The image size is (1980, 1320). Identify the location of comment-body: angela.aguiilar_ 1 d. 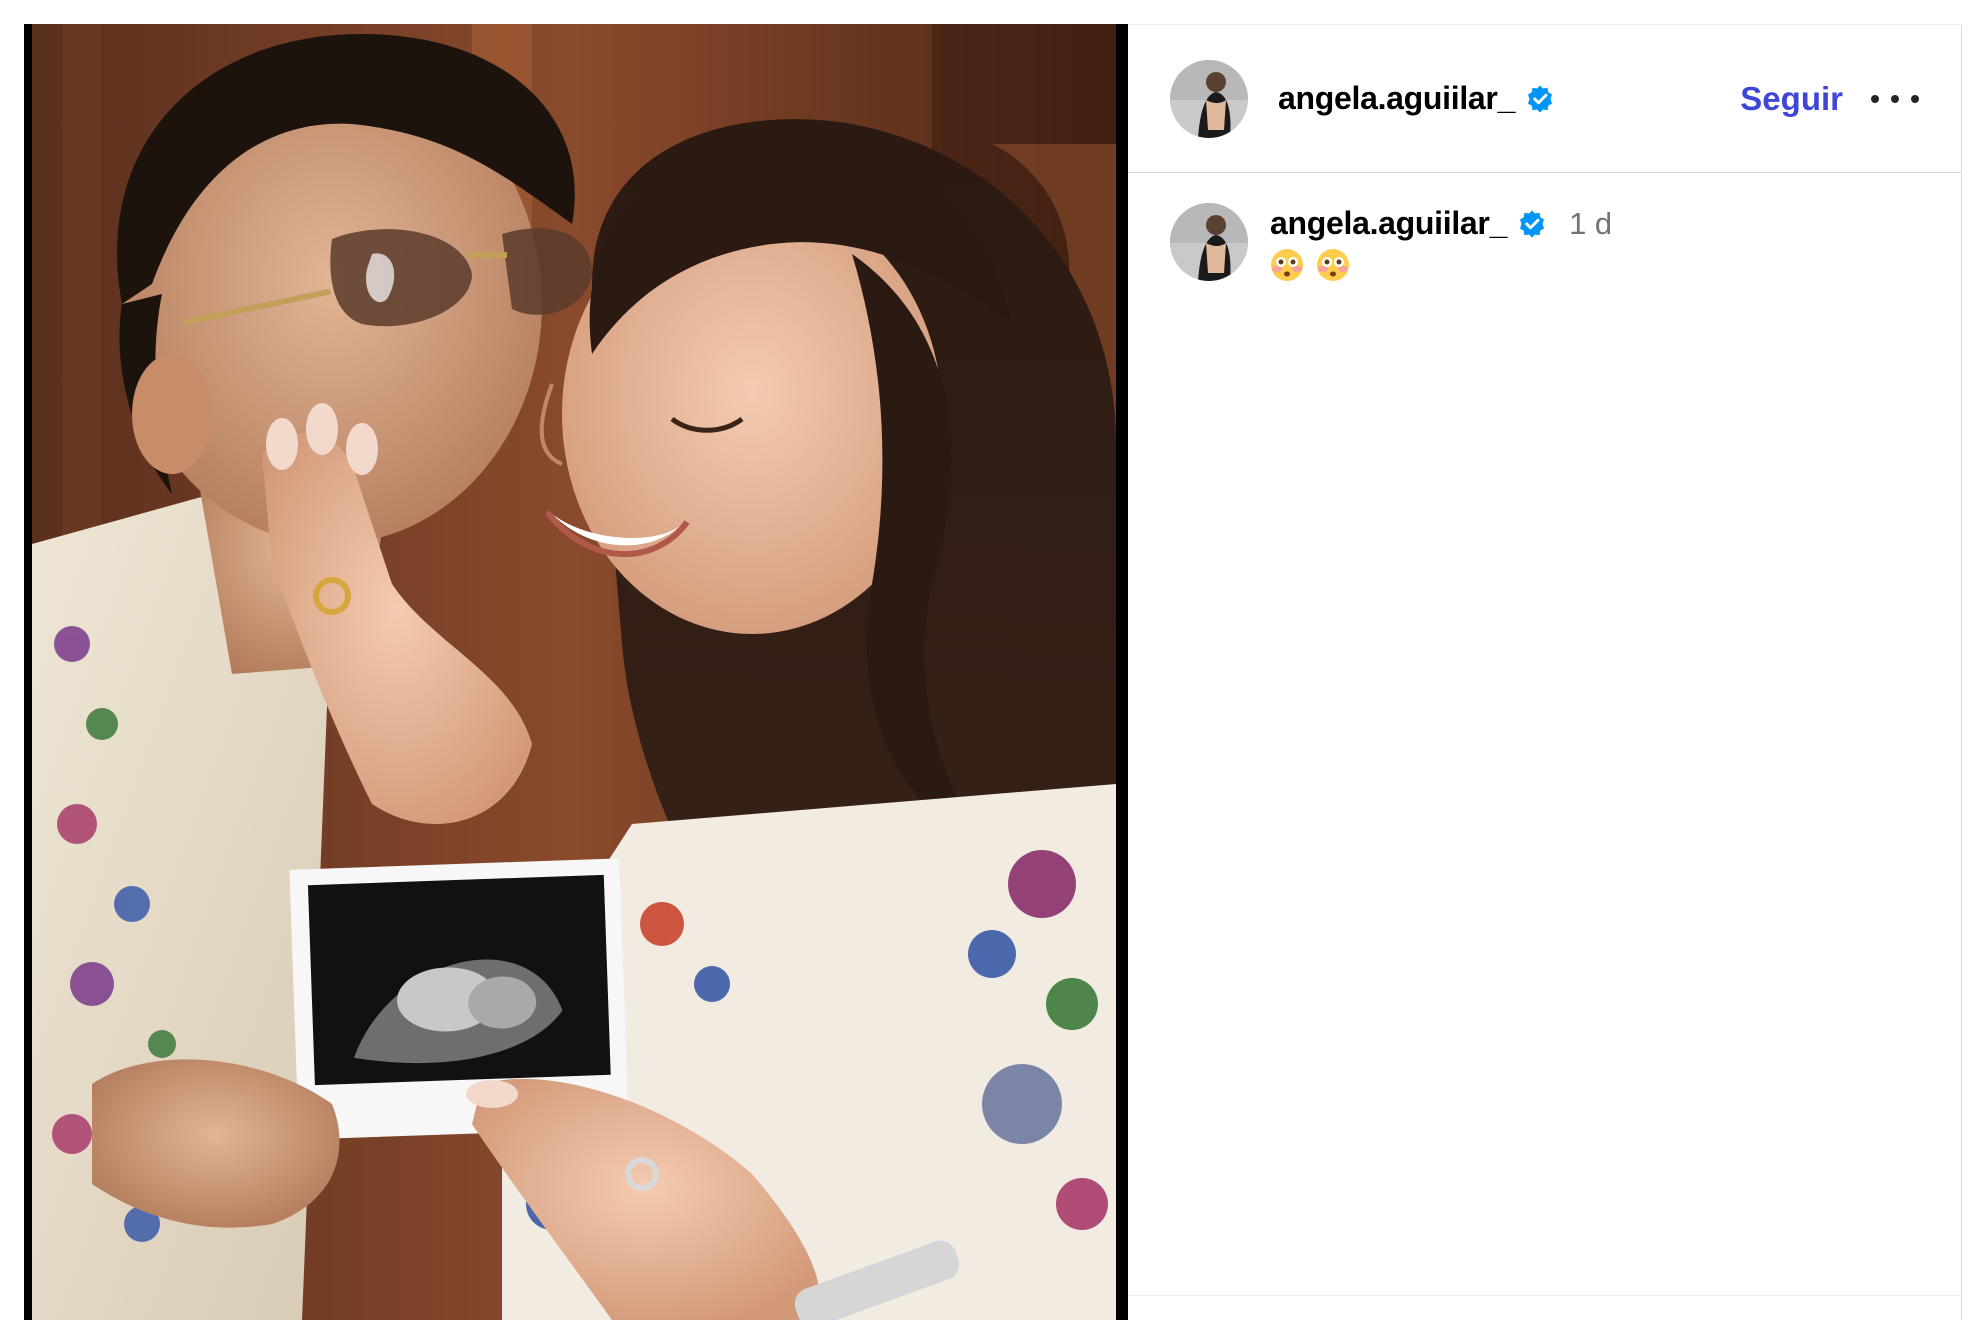
(1441, 242).